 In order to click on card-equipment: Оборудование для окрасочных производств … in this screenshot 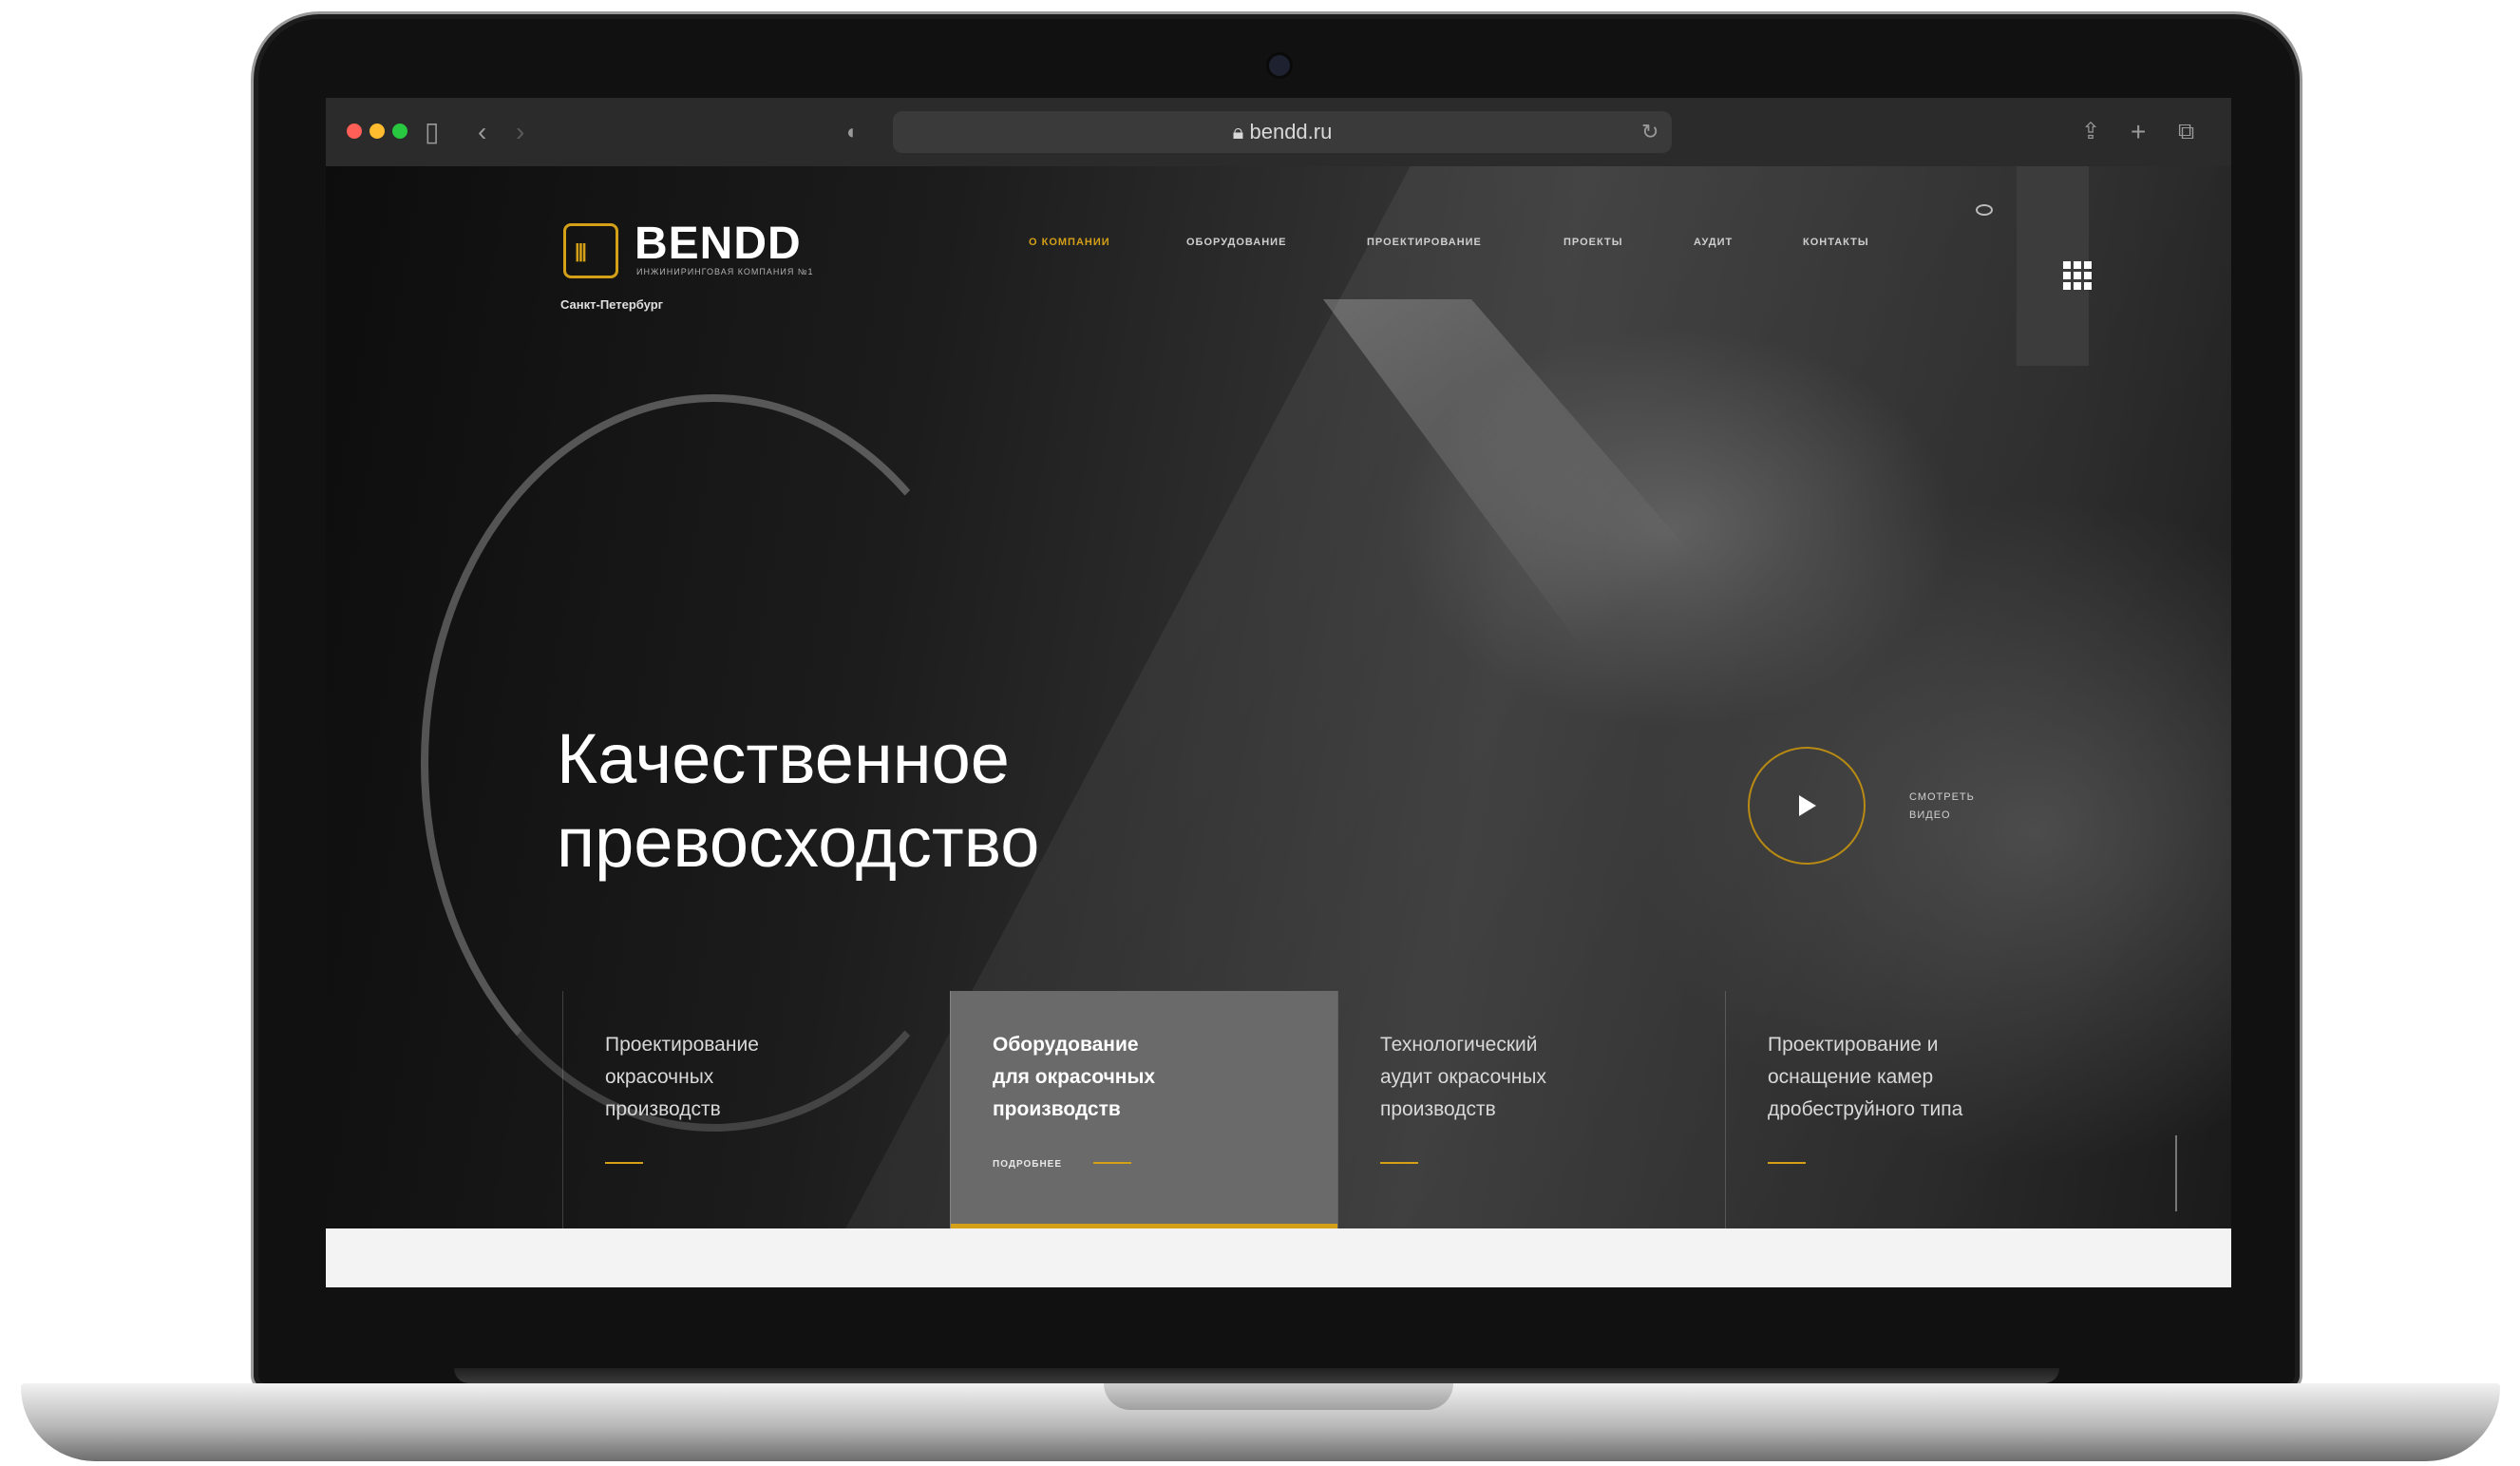, I will do `click(1143, 1109)`.